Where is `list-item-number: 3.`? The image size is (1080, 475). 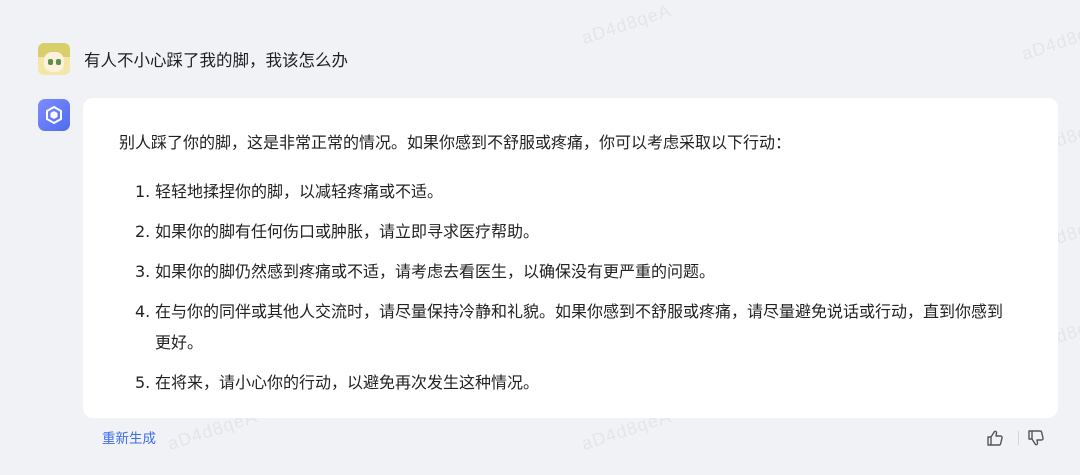 list-item-number: 3. is located at coordinates (143, 271).